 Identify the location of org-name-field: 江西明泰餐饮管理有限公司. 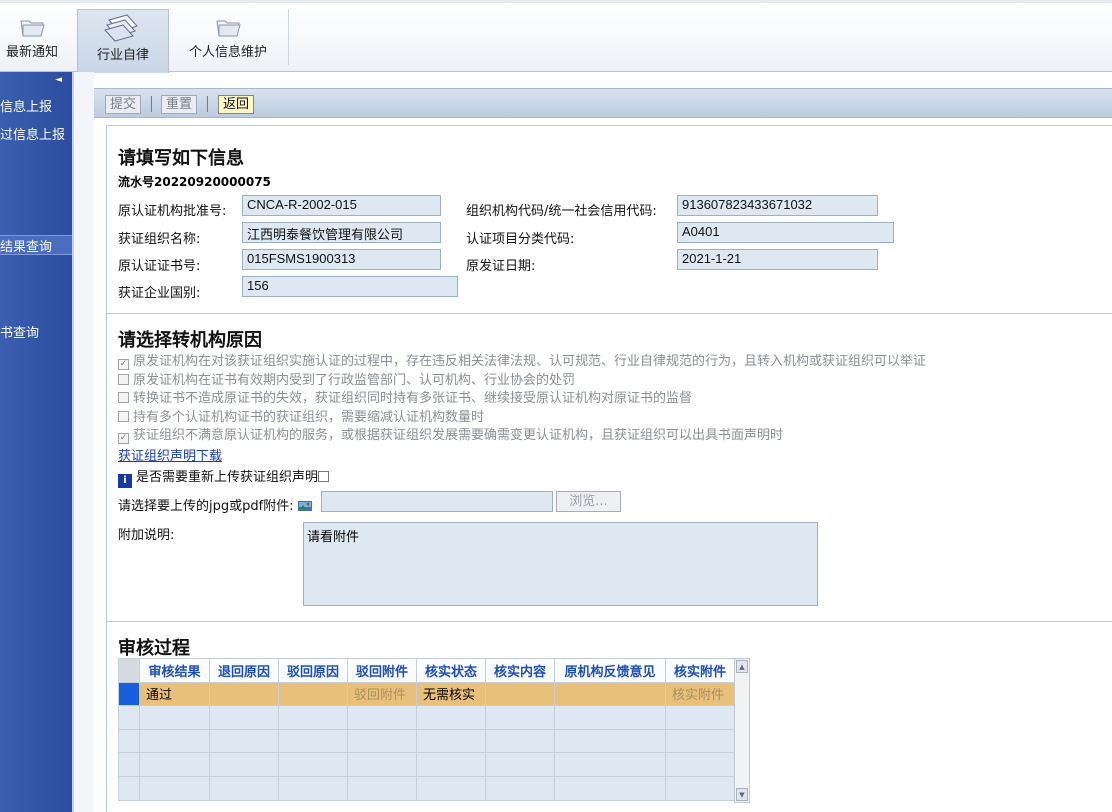
(341, 232).